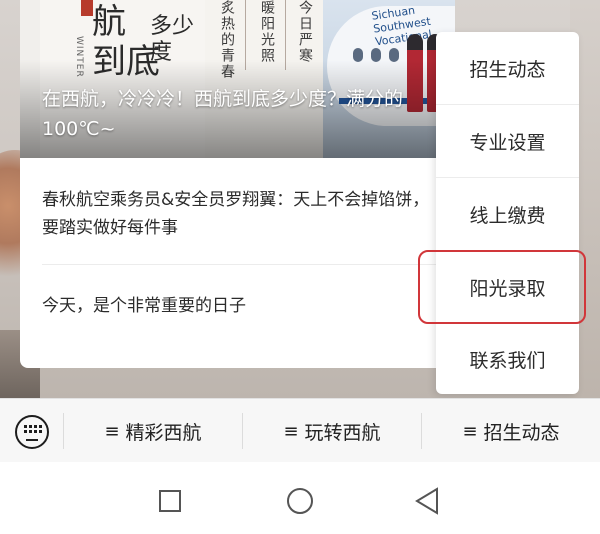 This screenshot has width=600, height=534. What do you see at coordinates (242, 214) in the screenshot?
I see `article-list-item: 春秋航空乘务员&安全员罗翔翼：天上不会掉馅饼，要踏实做好每件事` at bounding box center [242, 214].